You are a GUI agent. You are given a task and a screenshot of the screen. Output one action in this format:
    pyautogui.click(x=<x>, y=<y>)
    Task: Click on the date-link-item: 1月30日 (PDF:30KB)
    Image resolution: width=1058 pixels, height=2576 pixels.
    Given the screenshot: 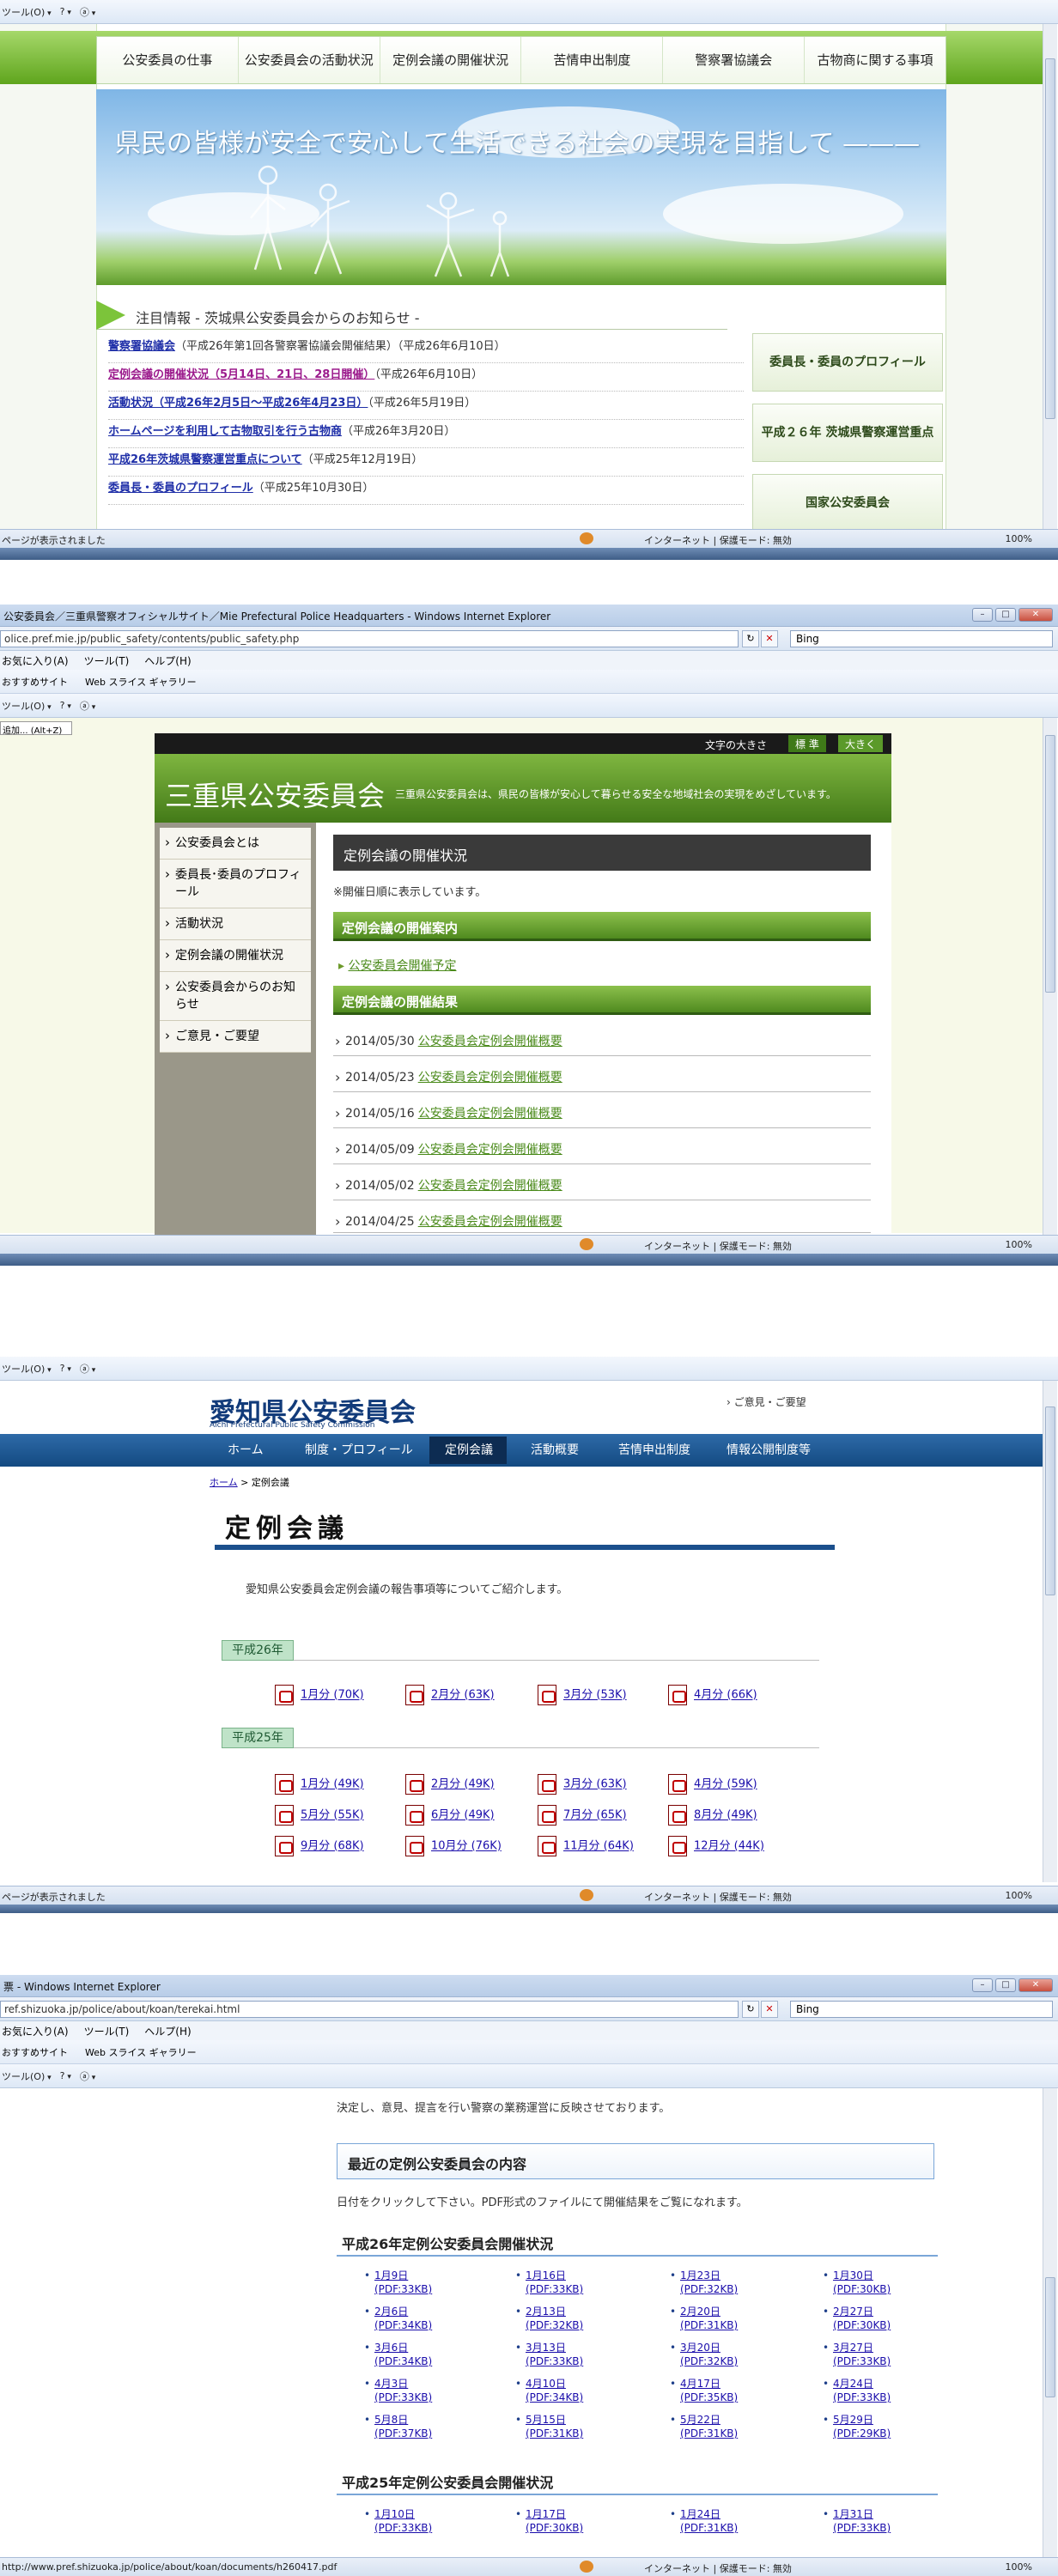 What is the action you would take?
    pyautogui.click(x=857, y=2282)
    